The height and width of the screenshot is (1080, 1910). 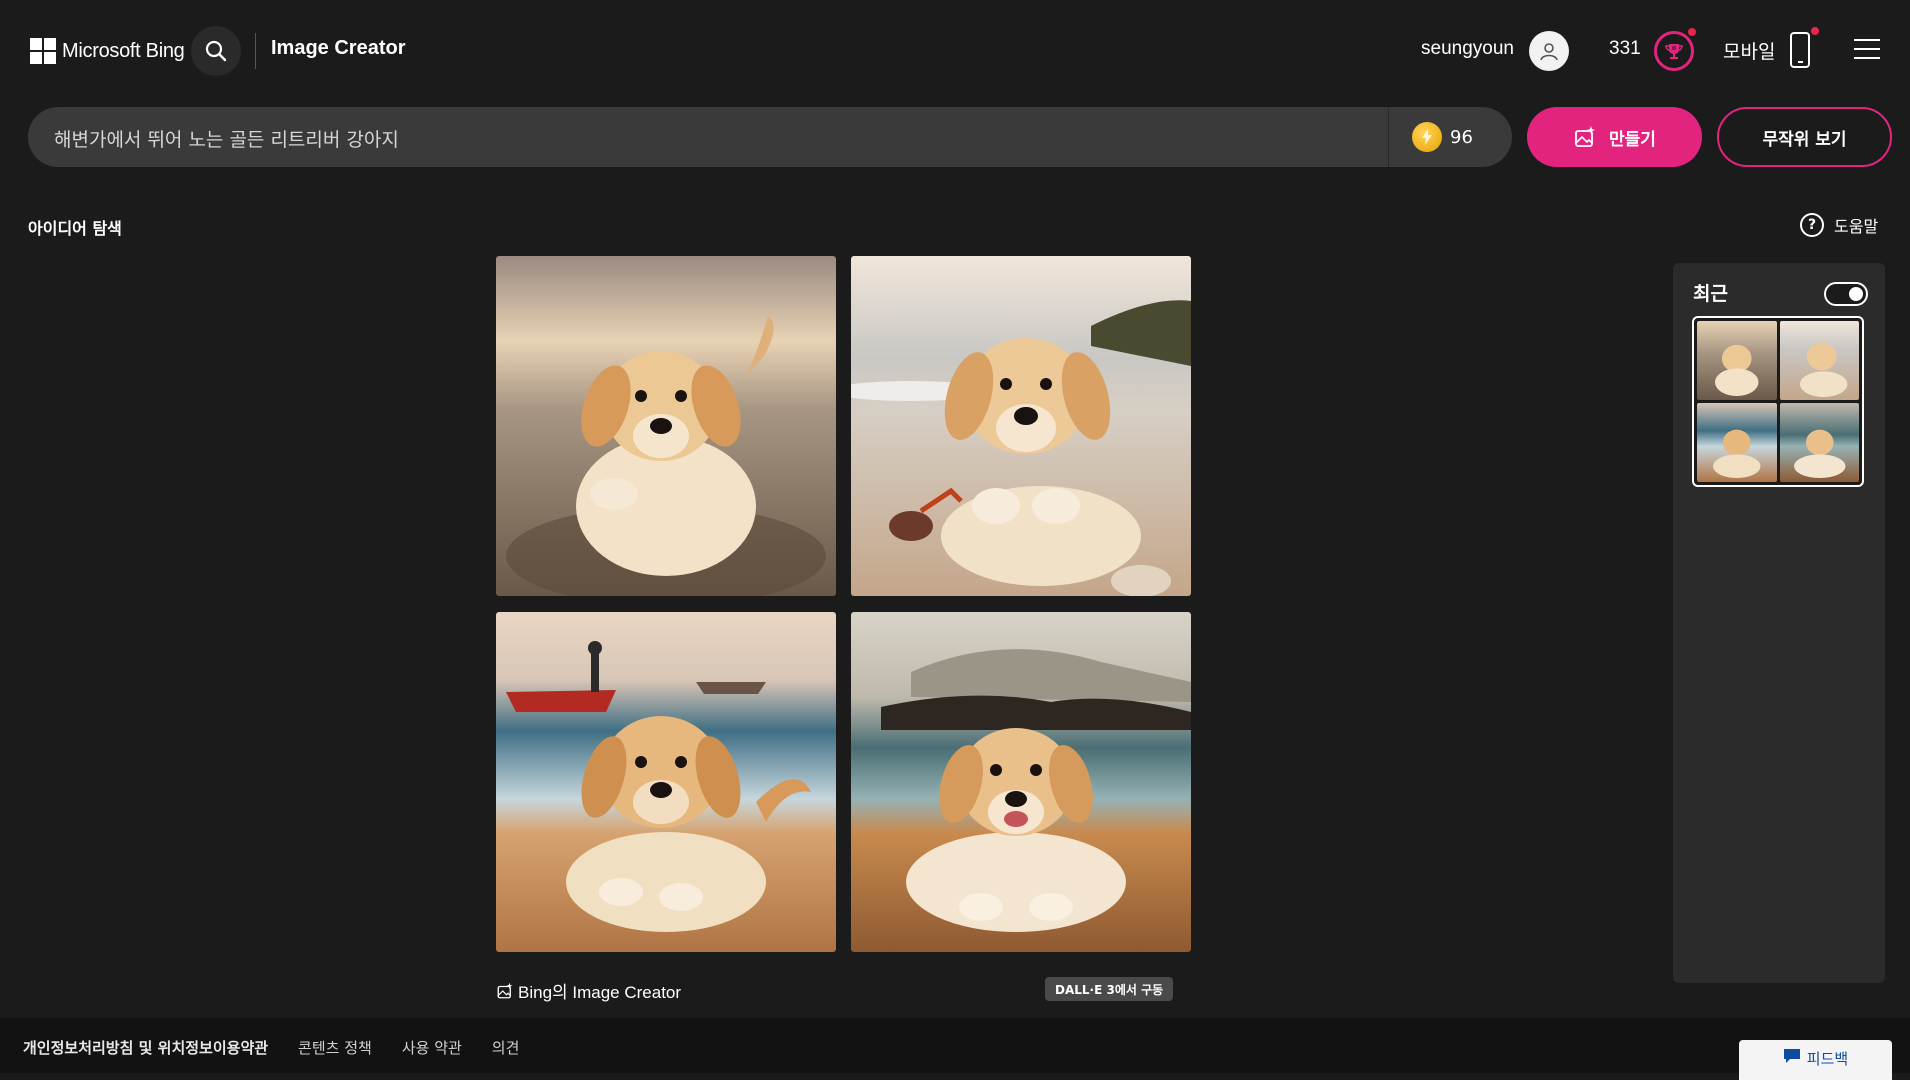 I want to click on trophy-icon, so click(x=1674, y=51).